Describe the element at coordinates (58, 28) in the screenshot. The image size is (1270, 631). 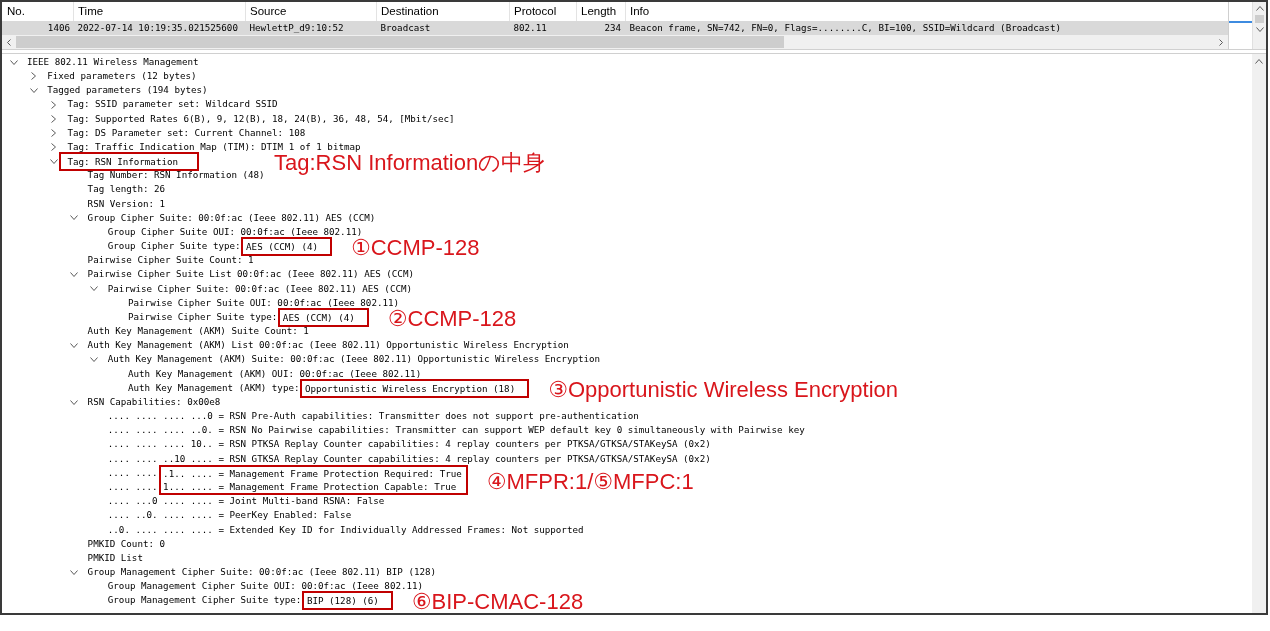
I see `table-cell-text: 1406` at that location.